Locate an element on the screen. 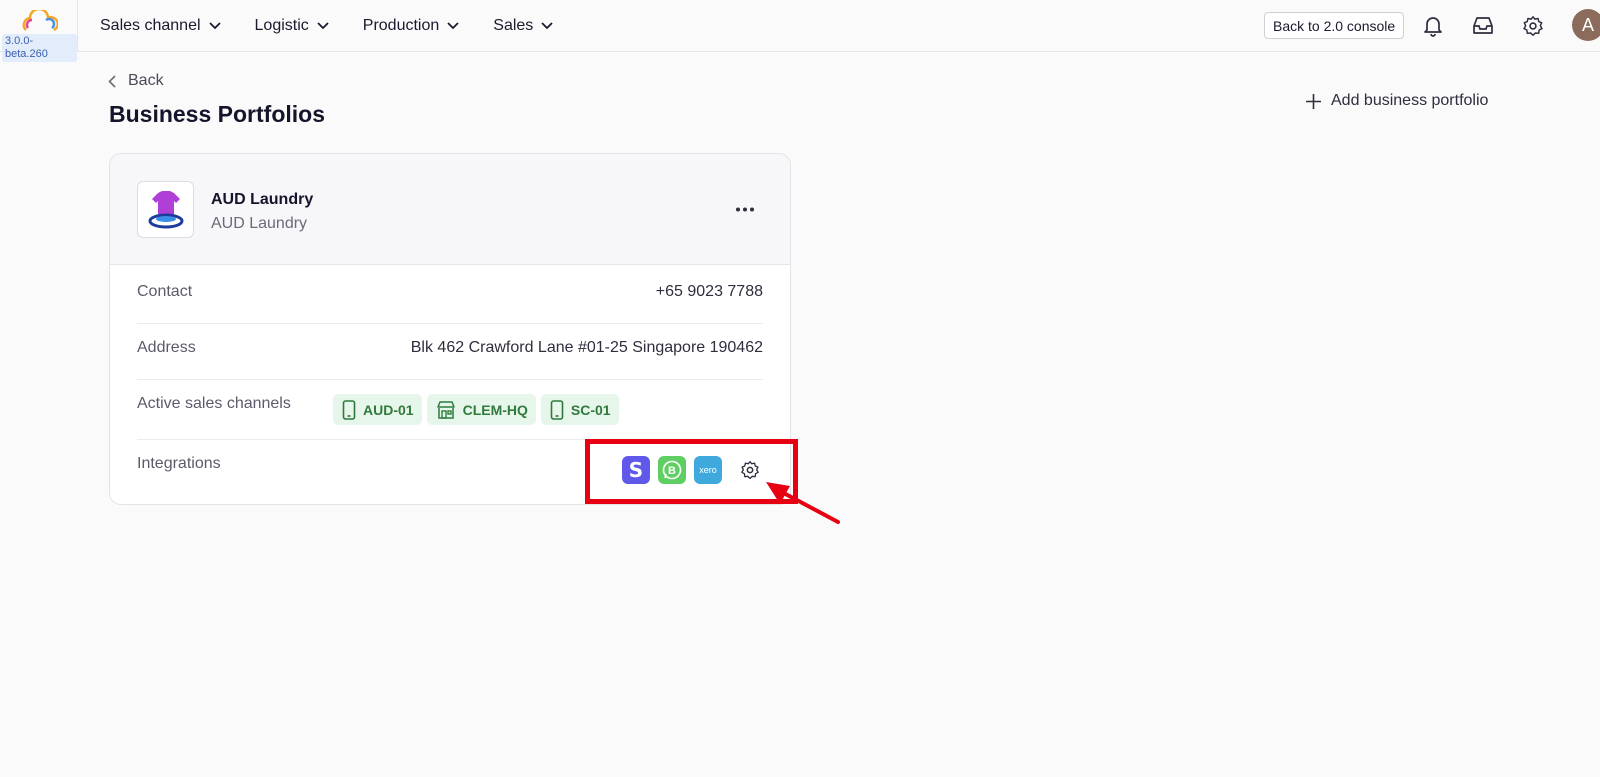 This screenshot has height=777, width=1600. portfolio-card-header: AUD Laundry AUD Laundry is located at coordinates (450, 209).